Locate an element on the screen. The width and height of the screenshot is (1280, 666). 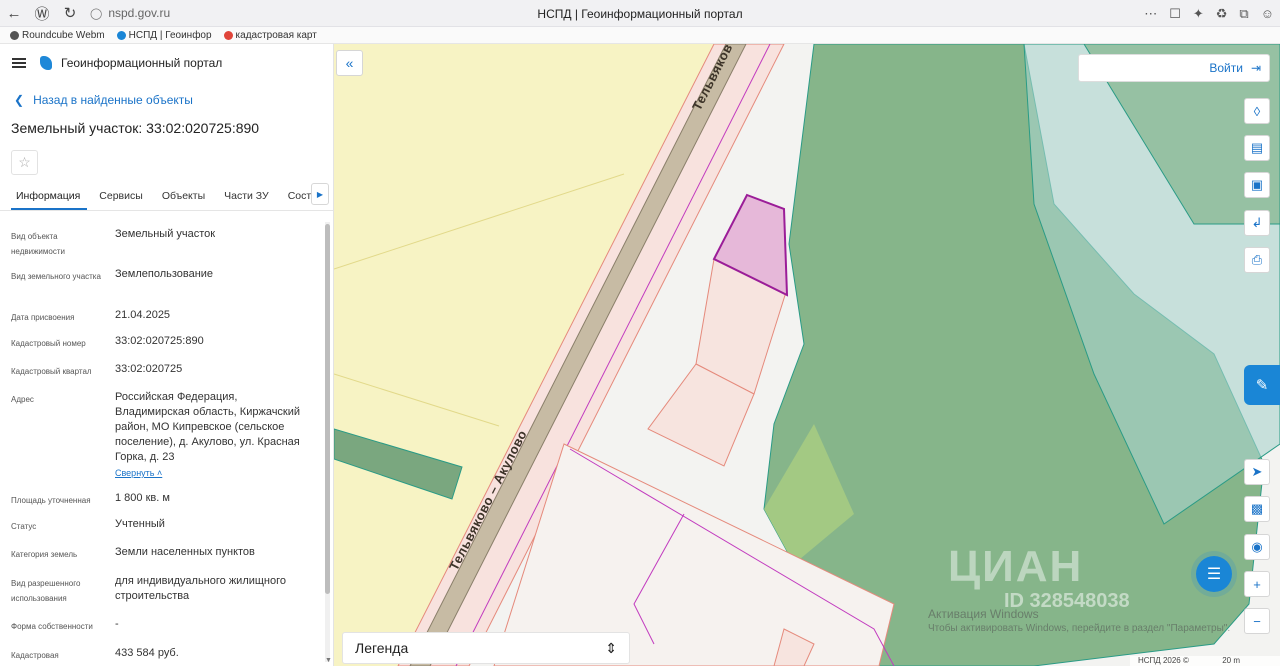
windows-activation-title: Активация Windows is located at coordinates (983, 614).